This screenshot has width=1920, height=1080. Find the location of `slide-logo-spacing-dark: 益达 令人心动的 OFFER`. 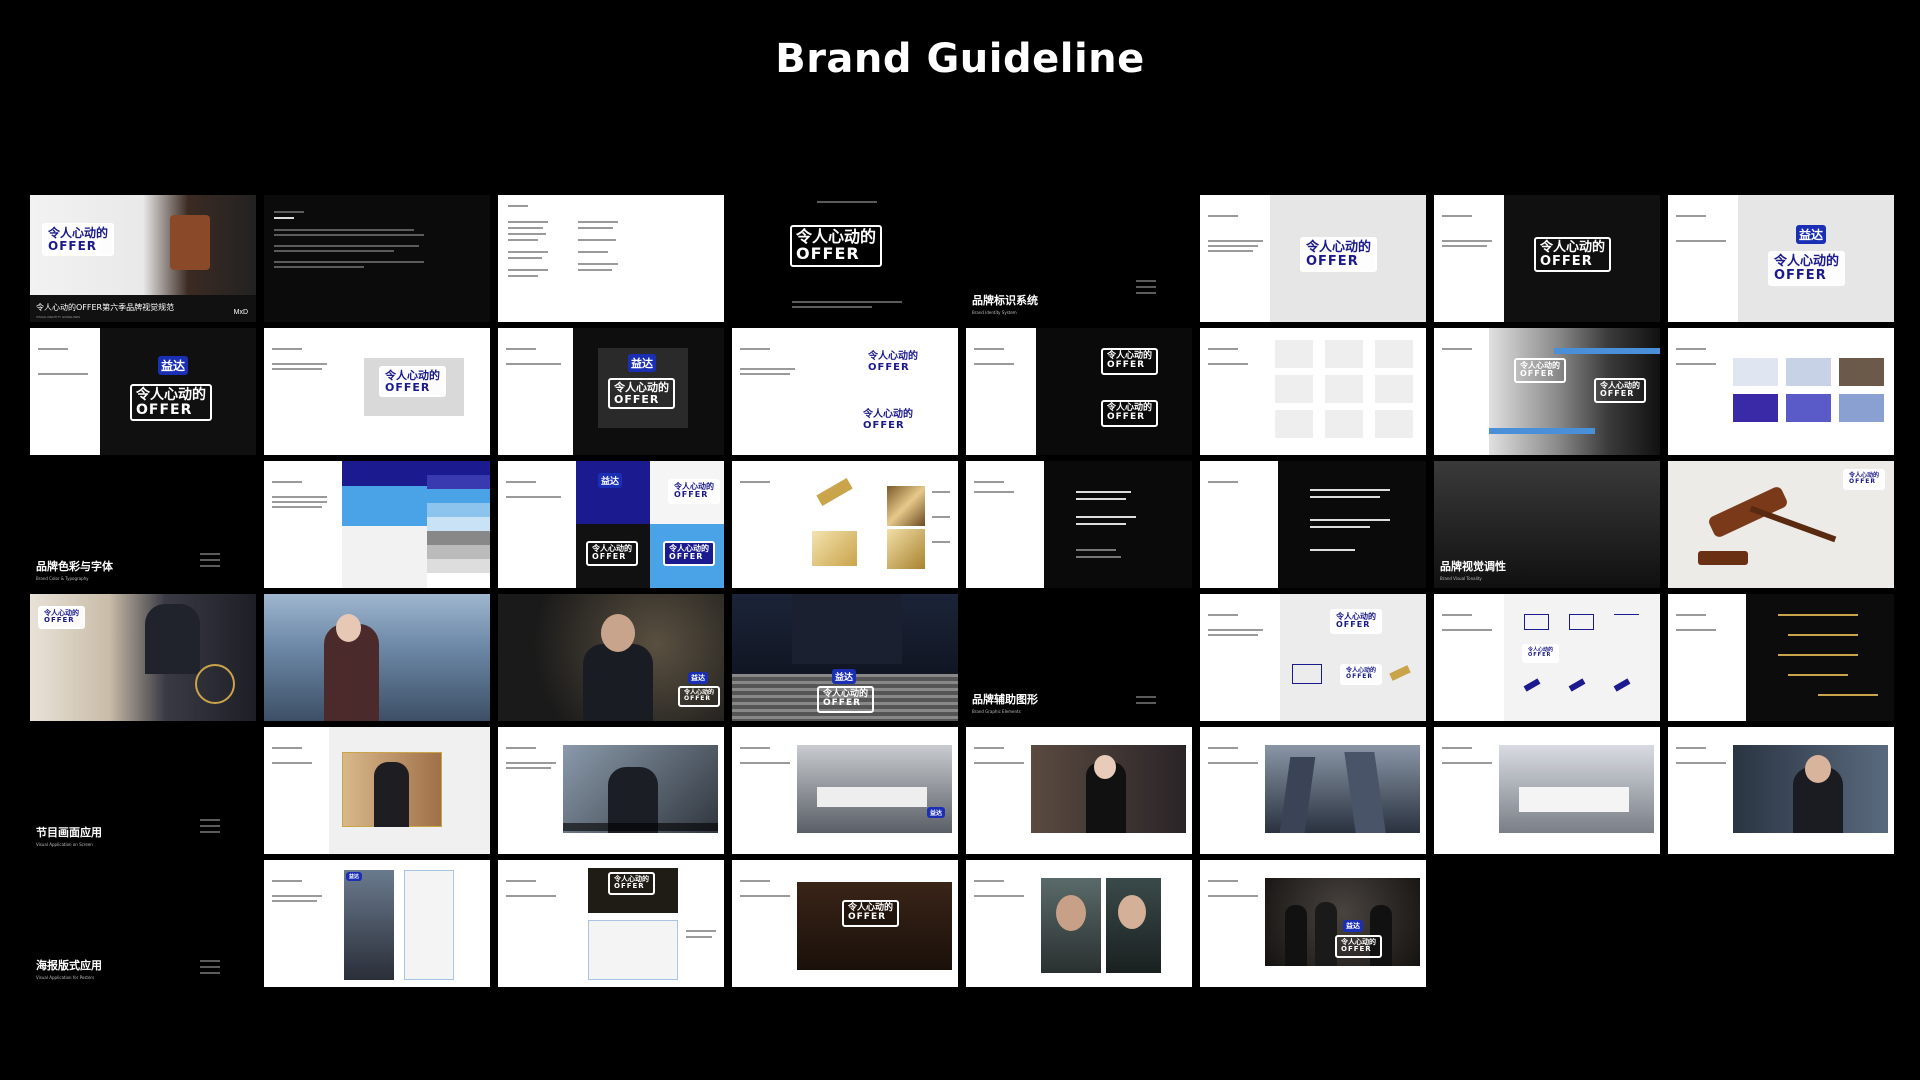

slide-logo-spacing-dark: 益达 令人心动的 OFFER is located at coordinates (611, 391).